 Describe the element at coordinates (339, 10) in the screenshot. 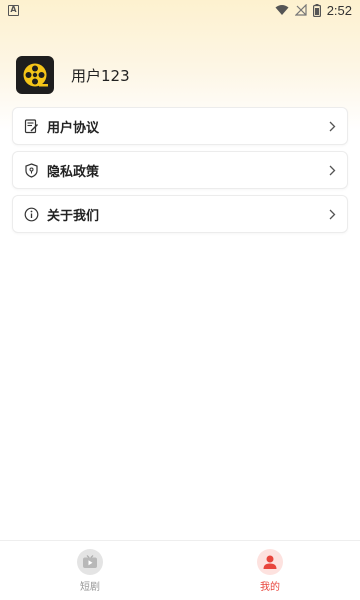

I see `status-time: 2:52` at that location.